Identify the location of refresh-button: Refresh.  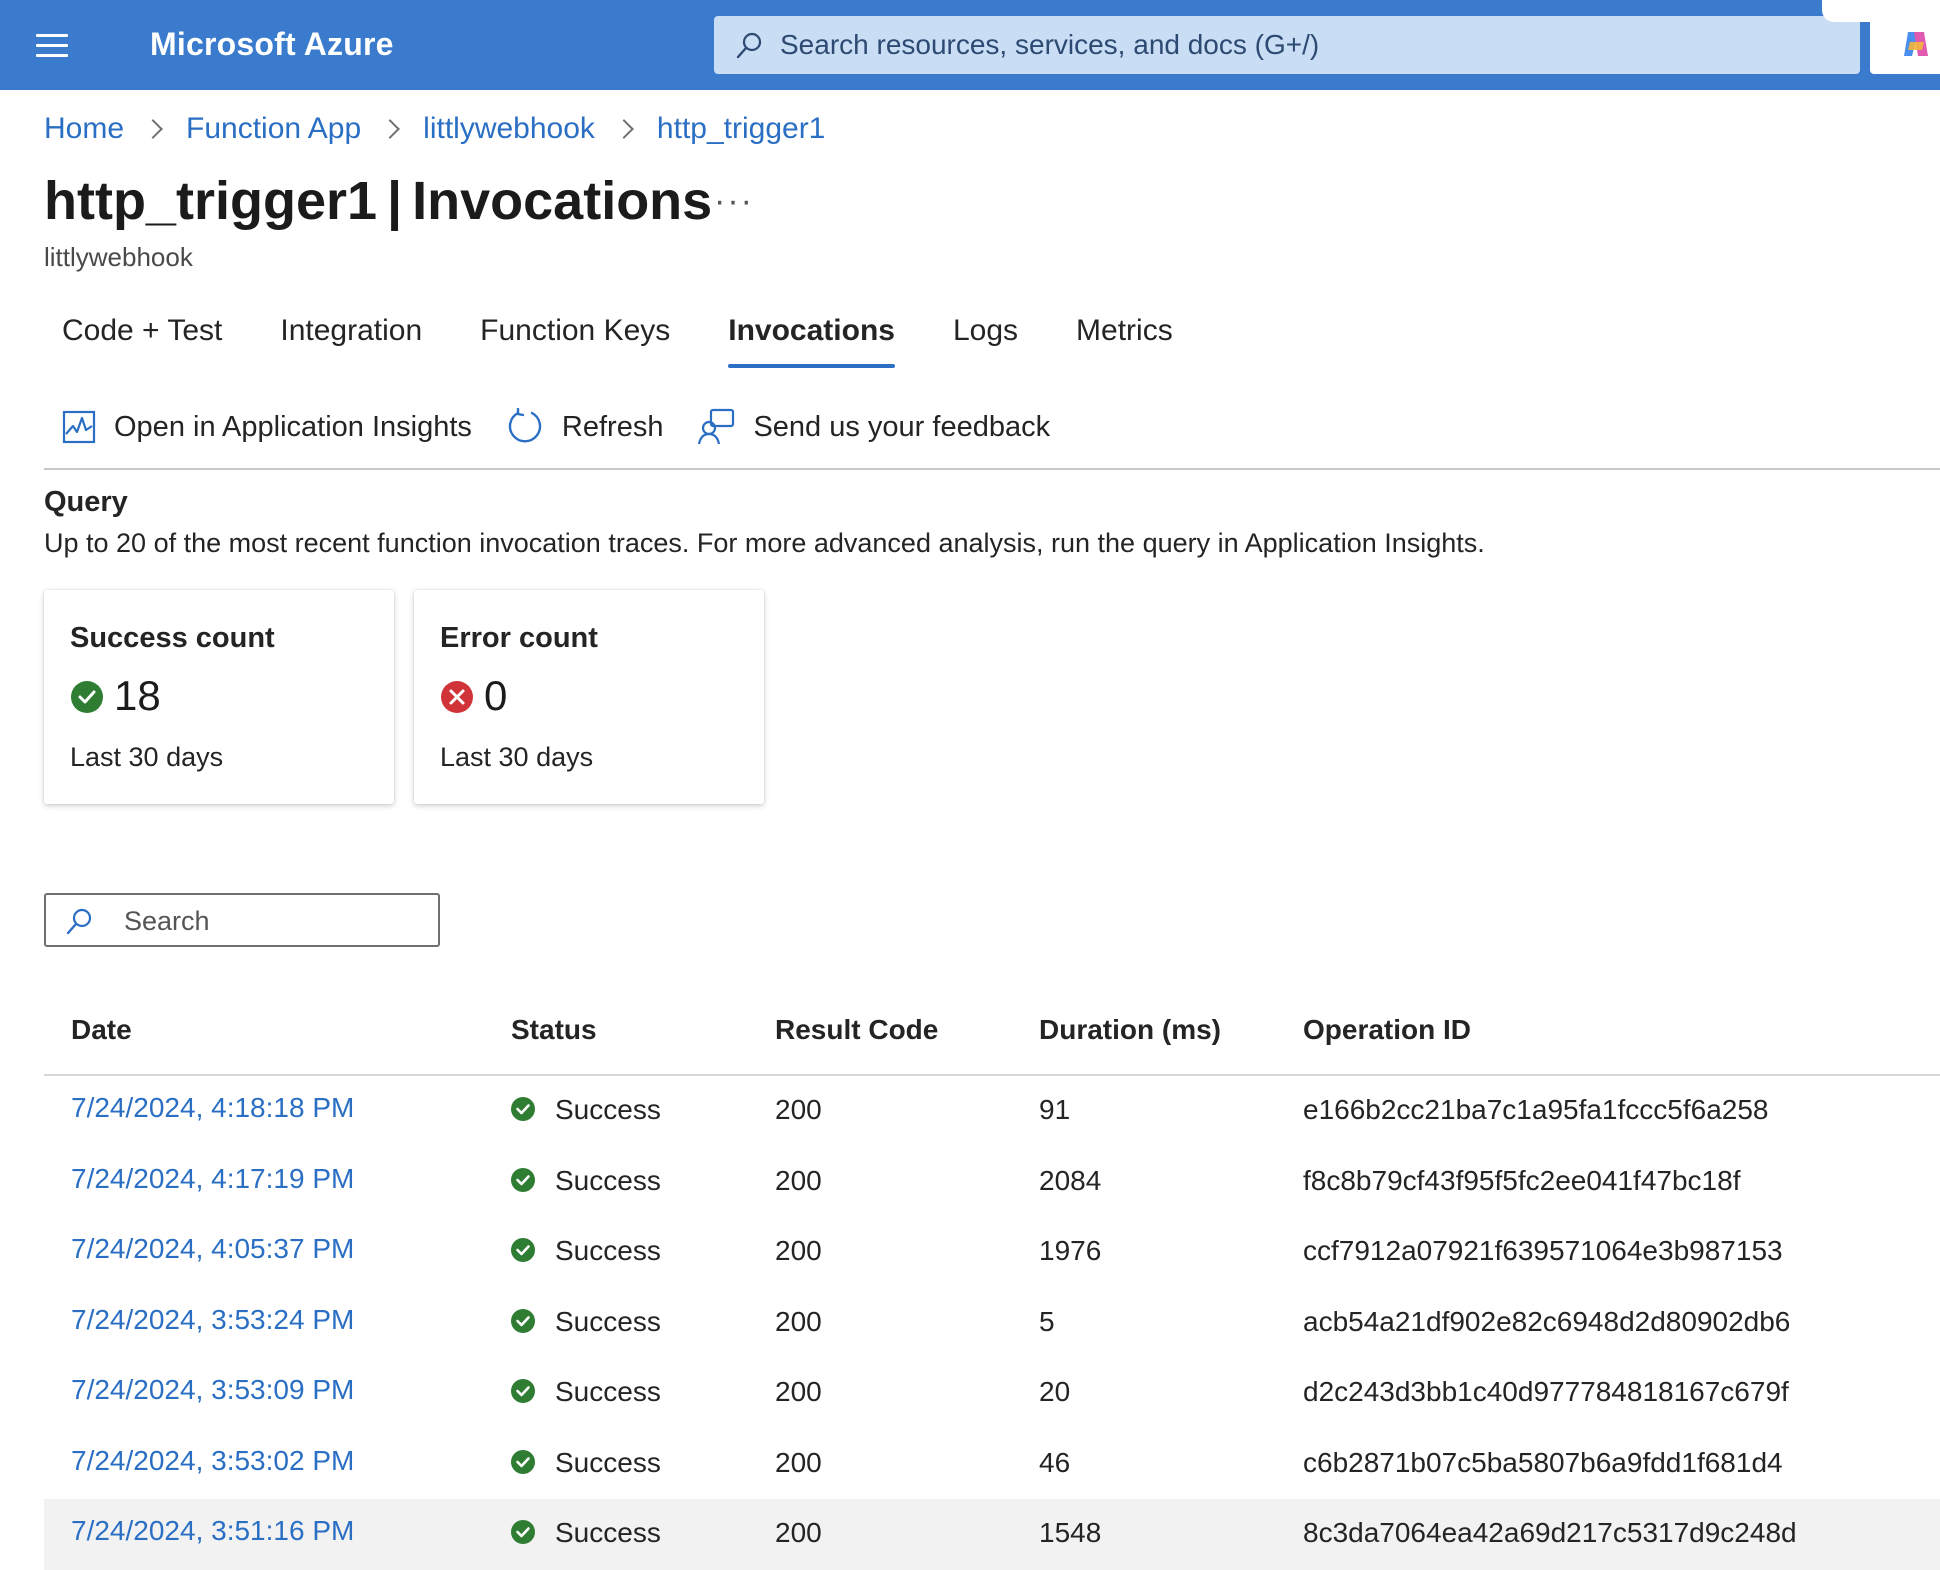
(585, 427).